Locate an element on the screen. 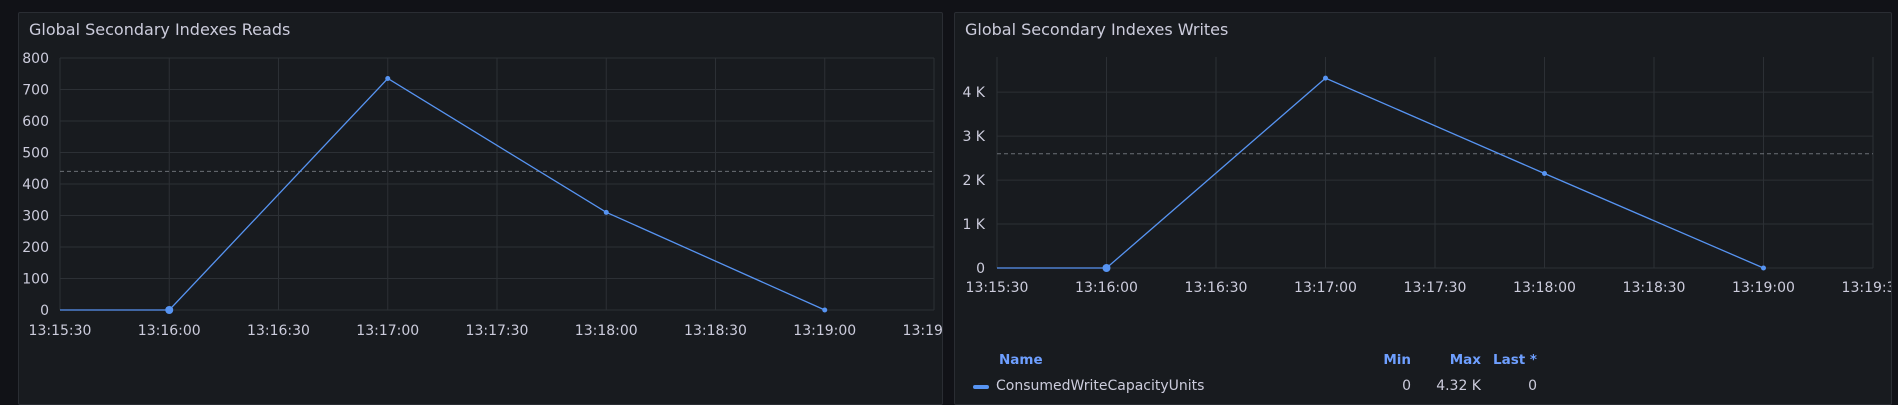 The height and width of the screenshot is (405, 1898). y-tick-label: 800 is located at coordinates (35, 59).